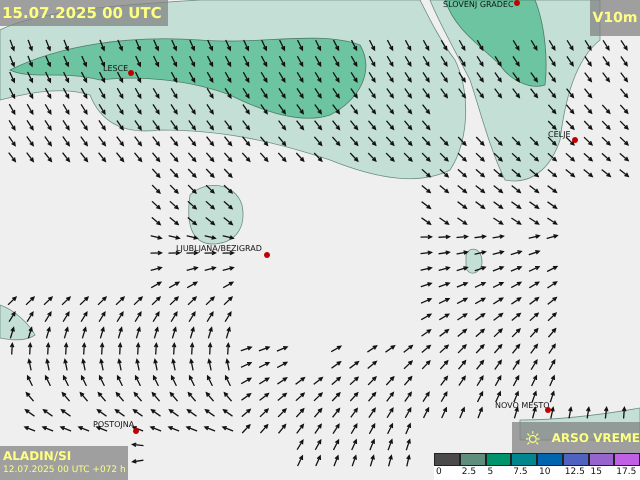 The image size is (640, 480). What do you see at coordinates (84, 13) in the screenshot?
I see `valid-time-label: 15.07.2025 00 UTC` at bounding box center [84, 13].